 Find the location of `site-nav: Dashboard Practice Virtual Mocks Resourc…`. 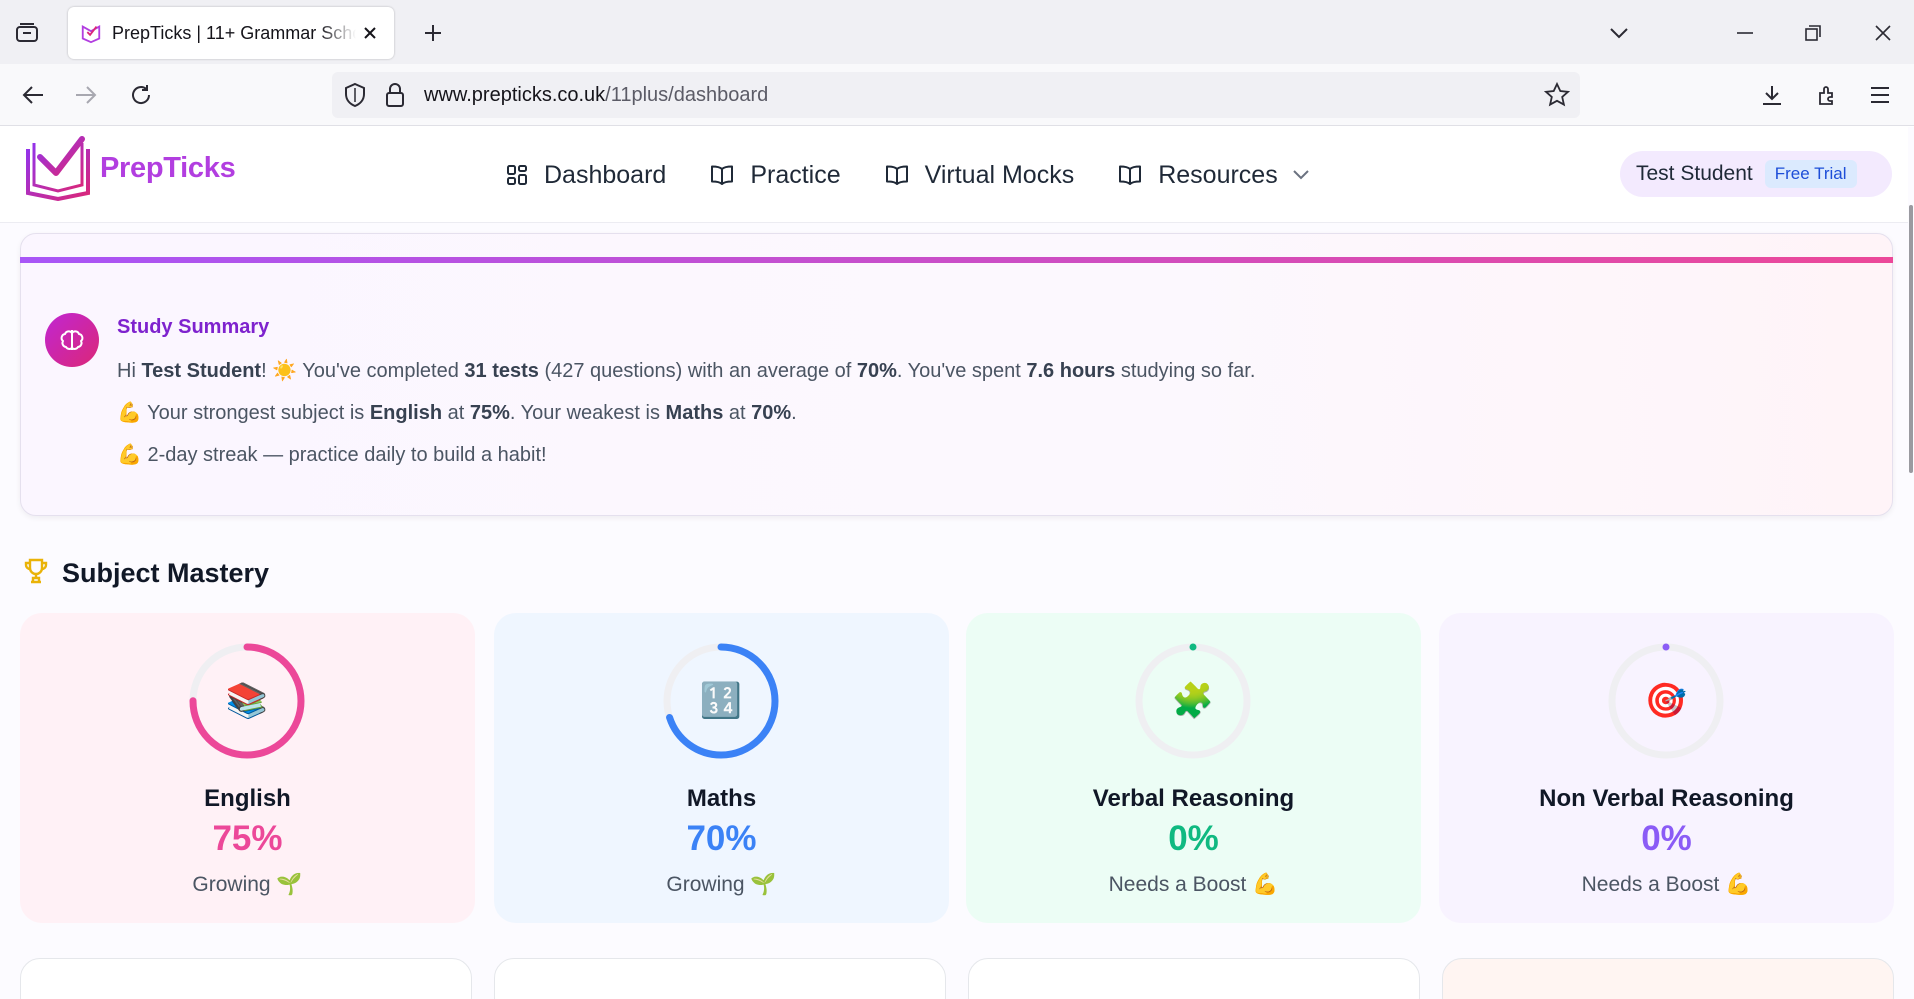

site-nav: Dashboard Practice Virtual Mocks Resourc… is located at coordinates (930, 175).